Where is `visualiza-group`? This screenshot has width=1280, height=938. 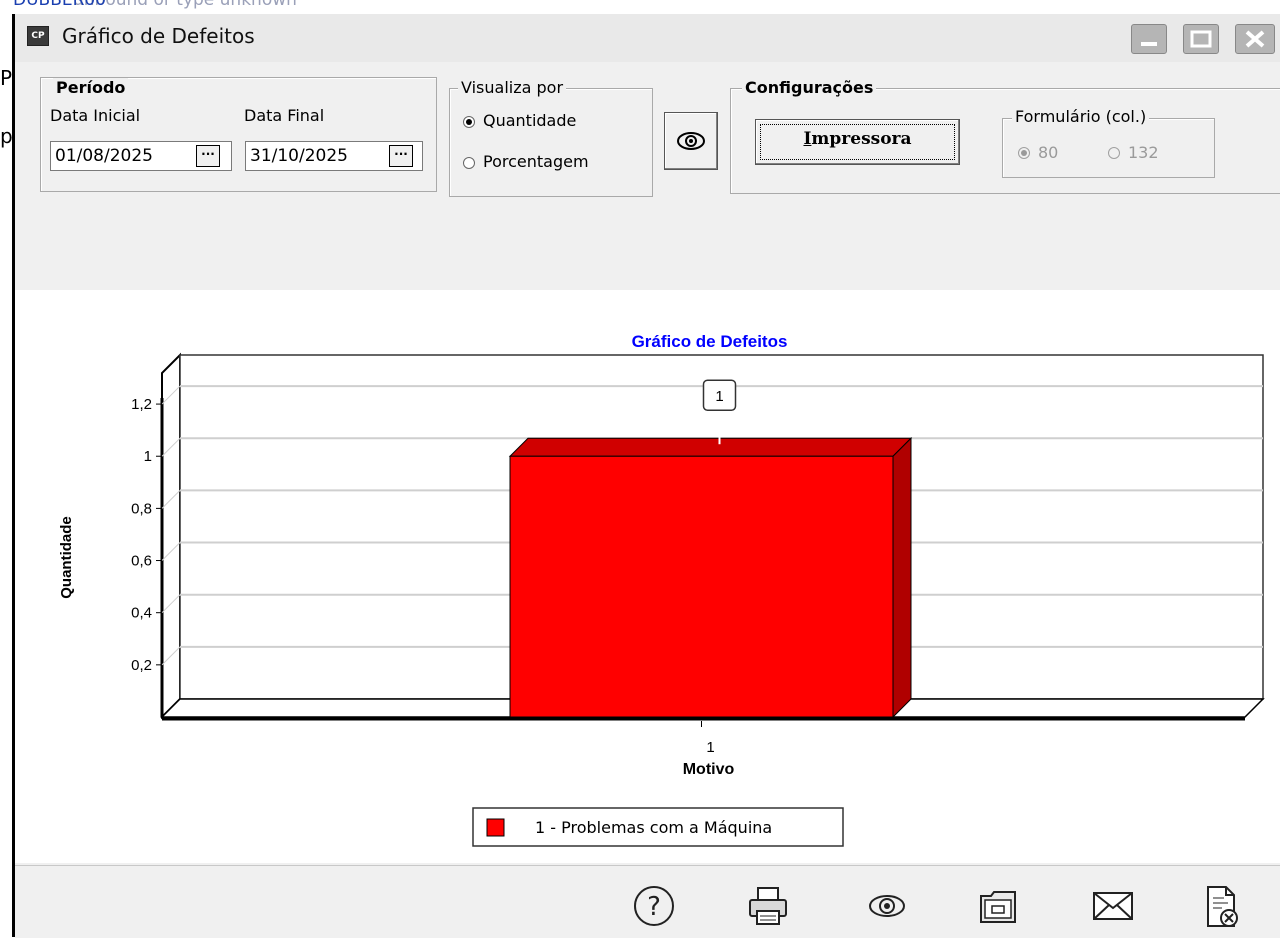 visualiza-group is located at coordinates (551, 142).